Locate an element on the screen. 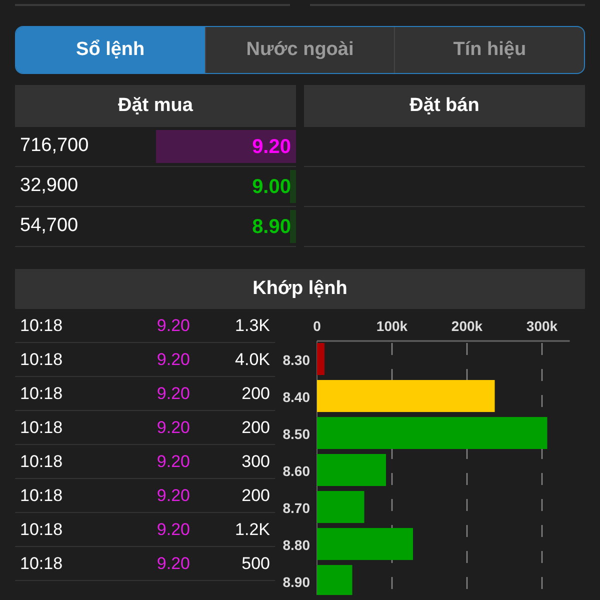 The width and height of the screenshot is (600, 600). bid-volume: 54,700 is located at coordinates (48, 226).